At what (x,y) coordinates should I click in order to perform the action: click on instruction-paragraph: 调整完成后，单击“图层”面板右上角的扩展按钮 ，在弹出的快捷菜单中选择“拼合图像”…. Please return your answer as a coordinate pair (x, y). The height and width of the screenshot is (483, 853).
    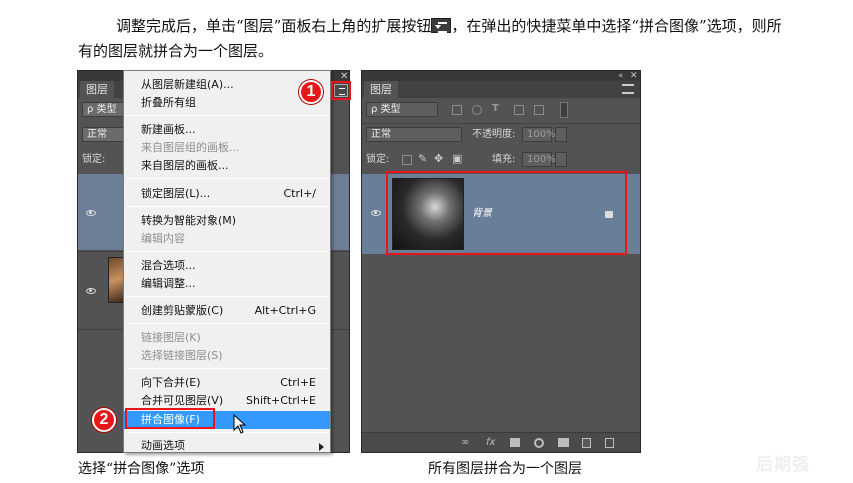
    Looking at the image, I should click on (430, 39).